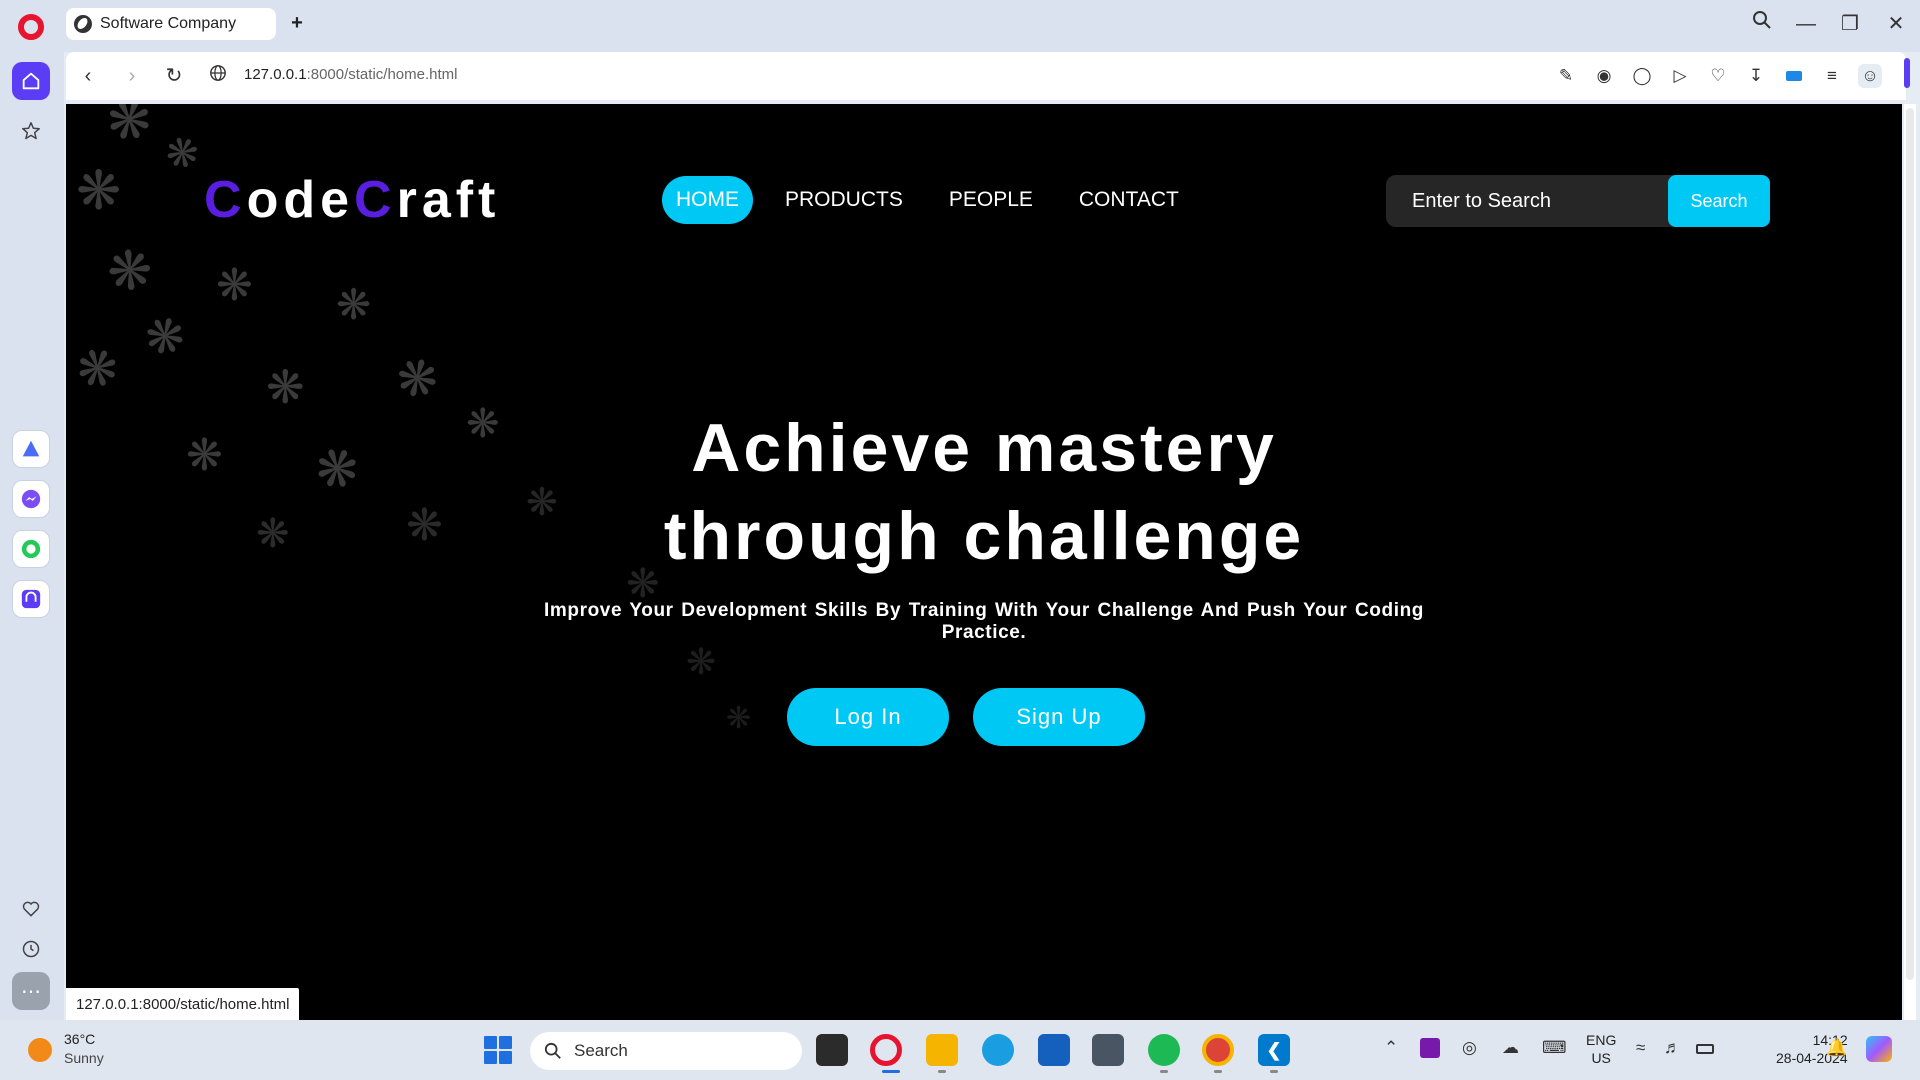  Describe the element at coordinates (998, 1050) in the screenshot. I see `edge-icon` at that location.